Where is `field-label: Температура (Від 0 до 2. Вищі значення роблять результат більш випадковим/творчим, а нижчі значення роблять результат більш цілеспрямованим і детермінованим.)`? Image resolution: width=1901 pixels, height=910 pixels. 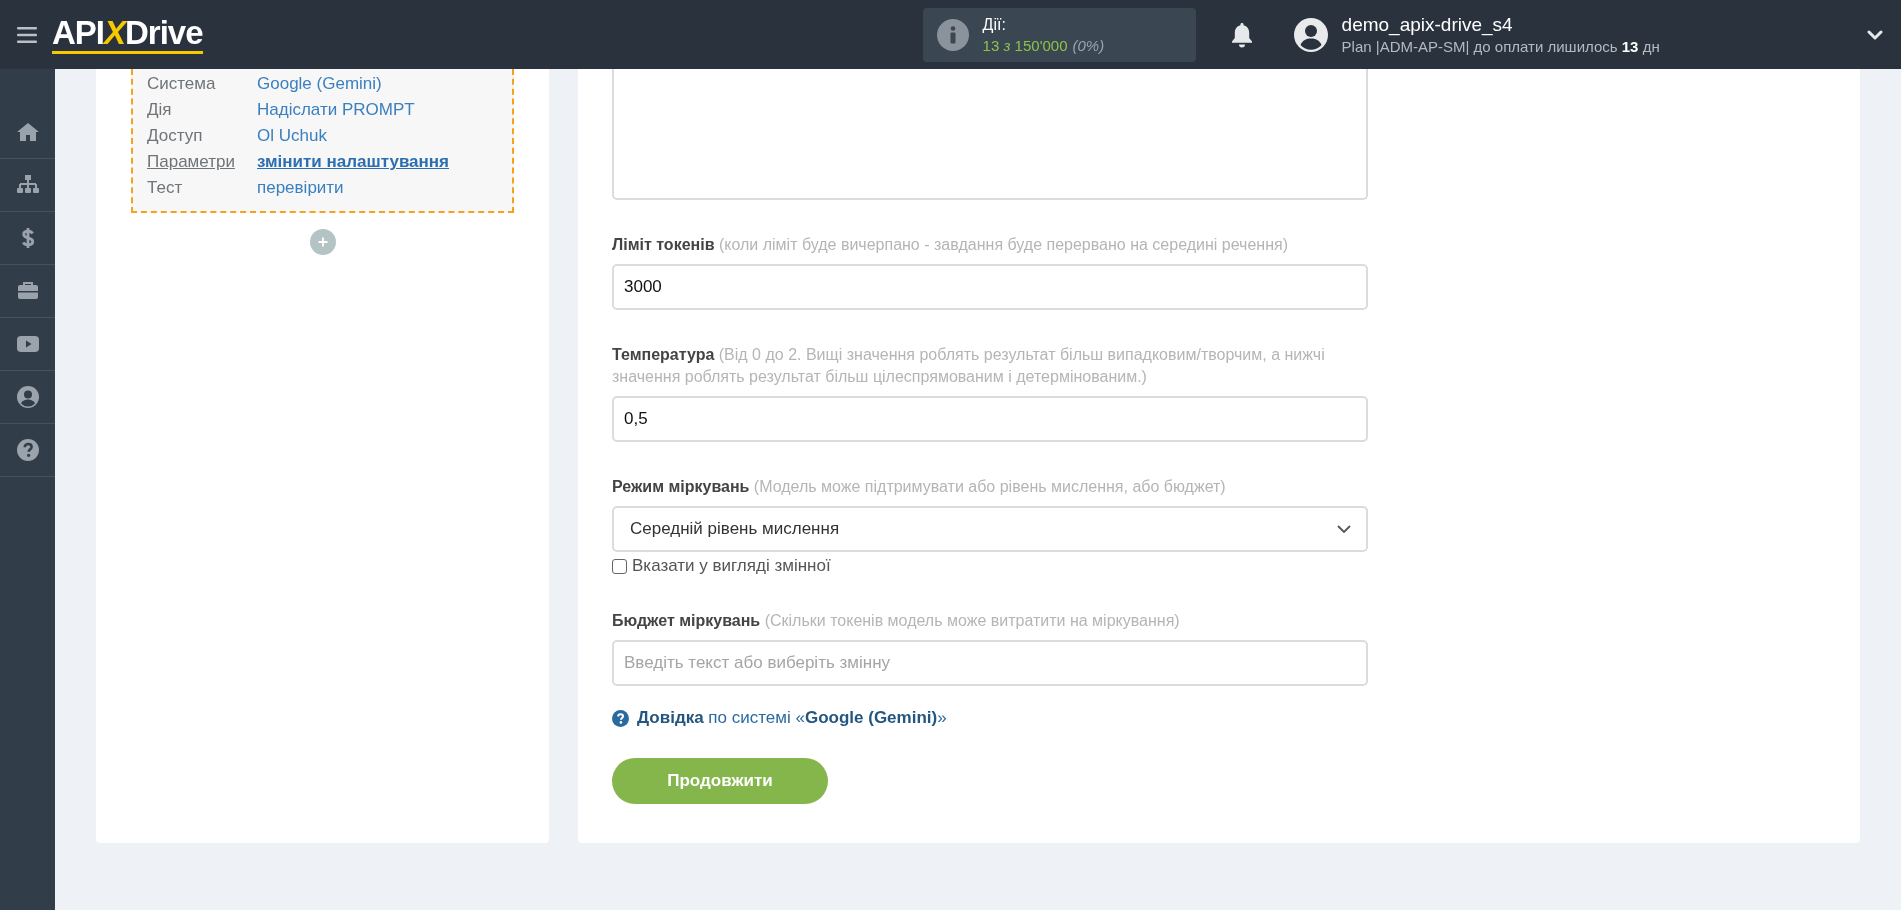
field-label: Температура (Від 0 до 2. Вищі значення роблять результат більш випадковим/творчим, а нижчі значення роблять результат більш цілеспрямованим і детермінованим.) is located at coordinates (969, 366).